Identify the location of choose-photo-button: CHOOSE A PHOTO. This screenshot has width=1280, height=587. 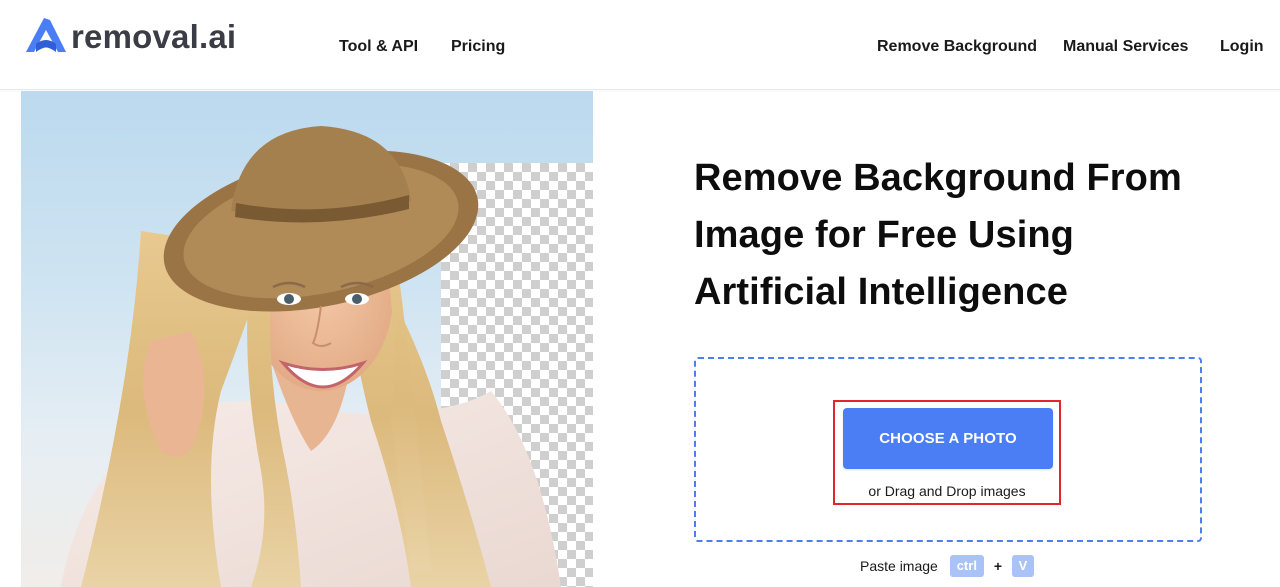
(948, 438).